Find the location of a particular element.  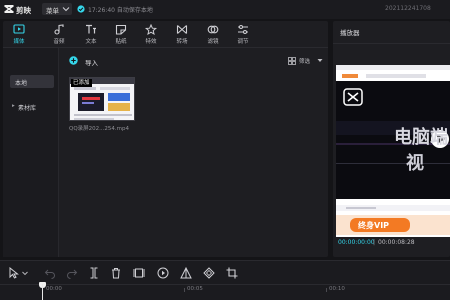

promo-banner-text: 终身VIP is located at coordinates (374, 225).